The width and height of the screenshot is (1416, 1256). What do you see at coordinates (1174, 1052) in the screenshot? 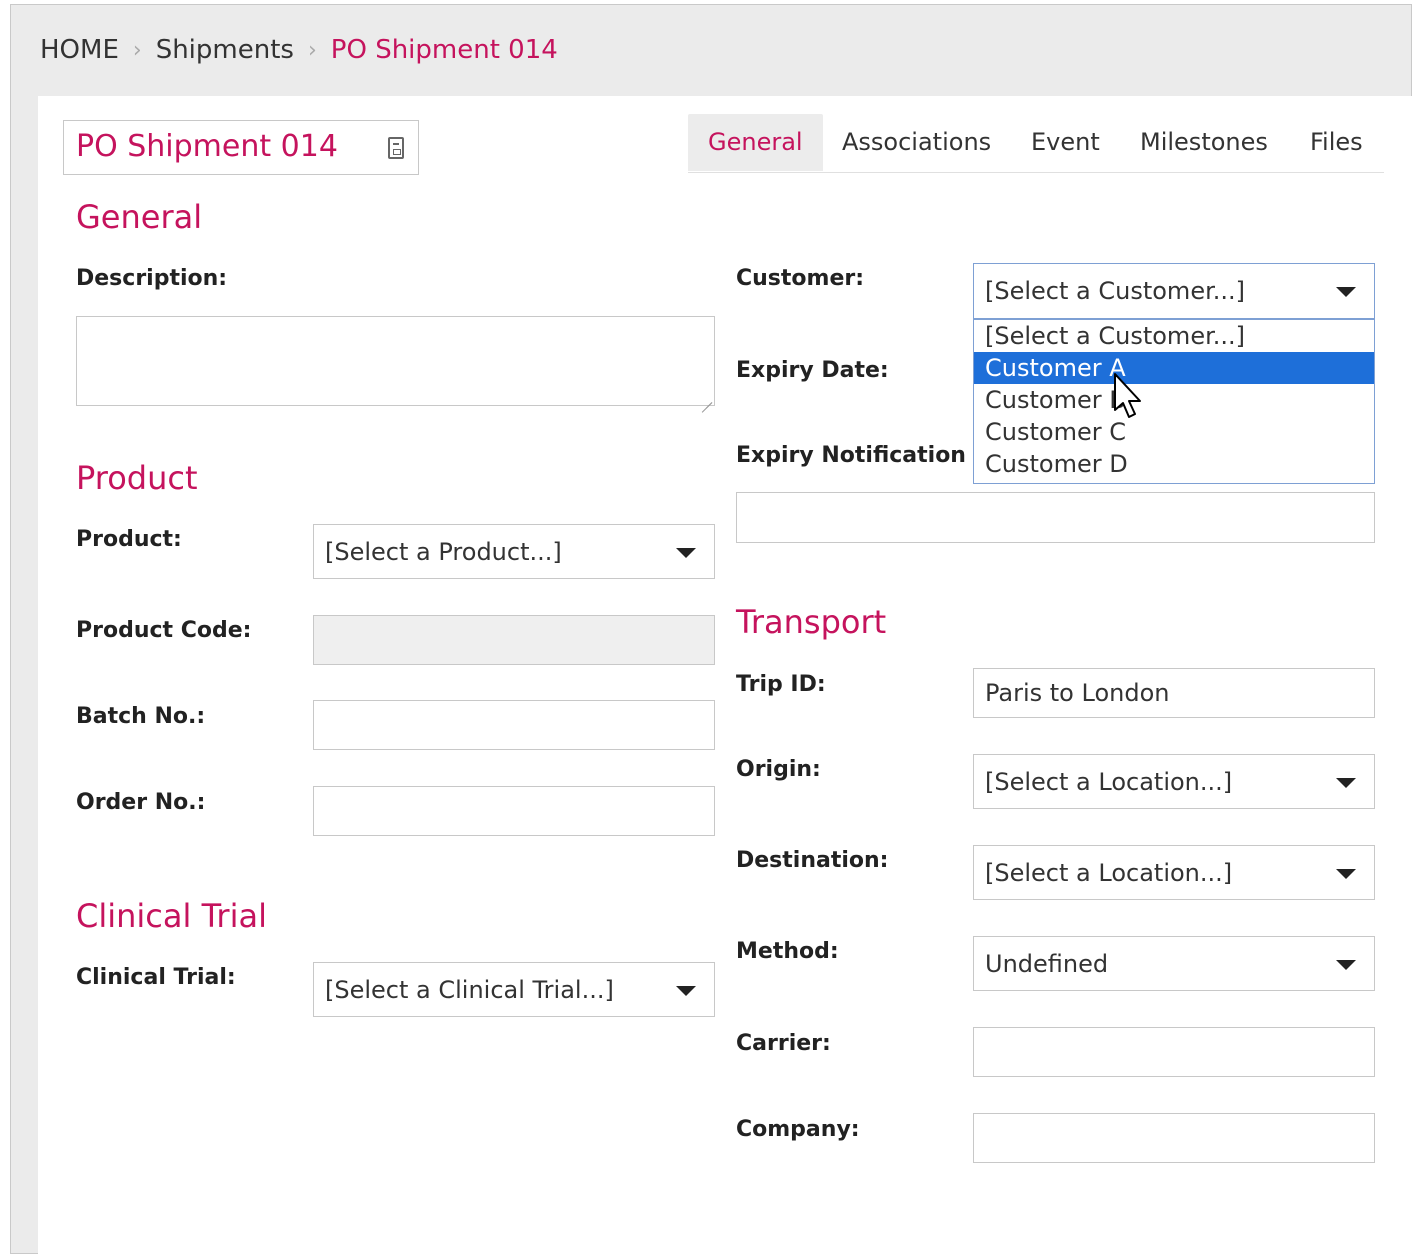
I see `carrier-input` at bounding box center [1174, 1052].